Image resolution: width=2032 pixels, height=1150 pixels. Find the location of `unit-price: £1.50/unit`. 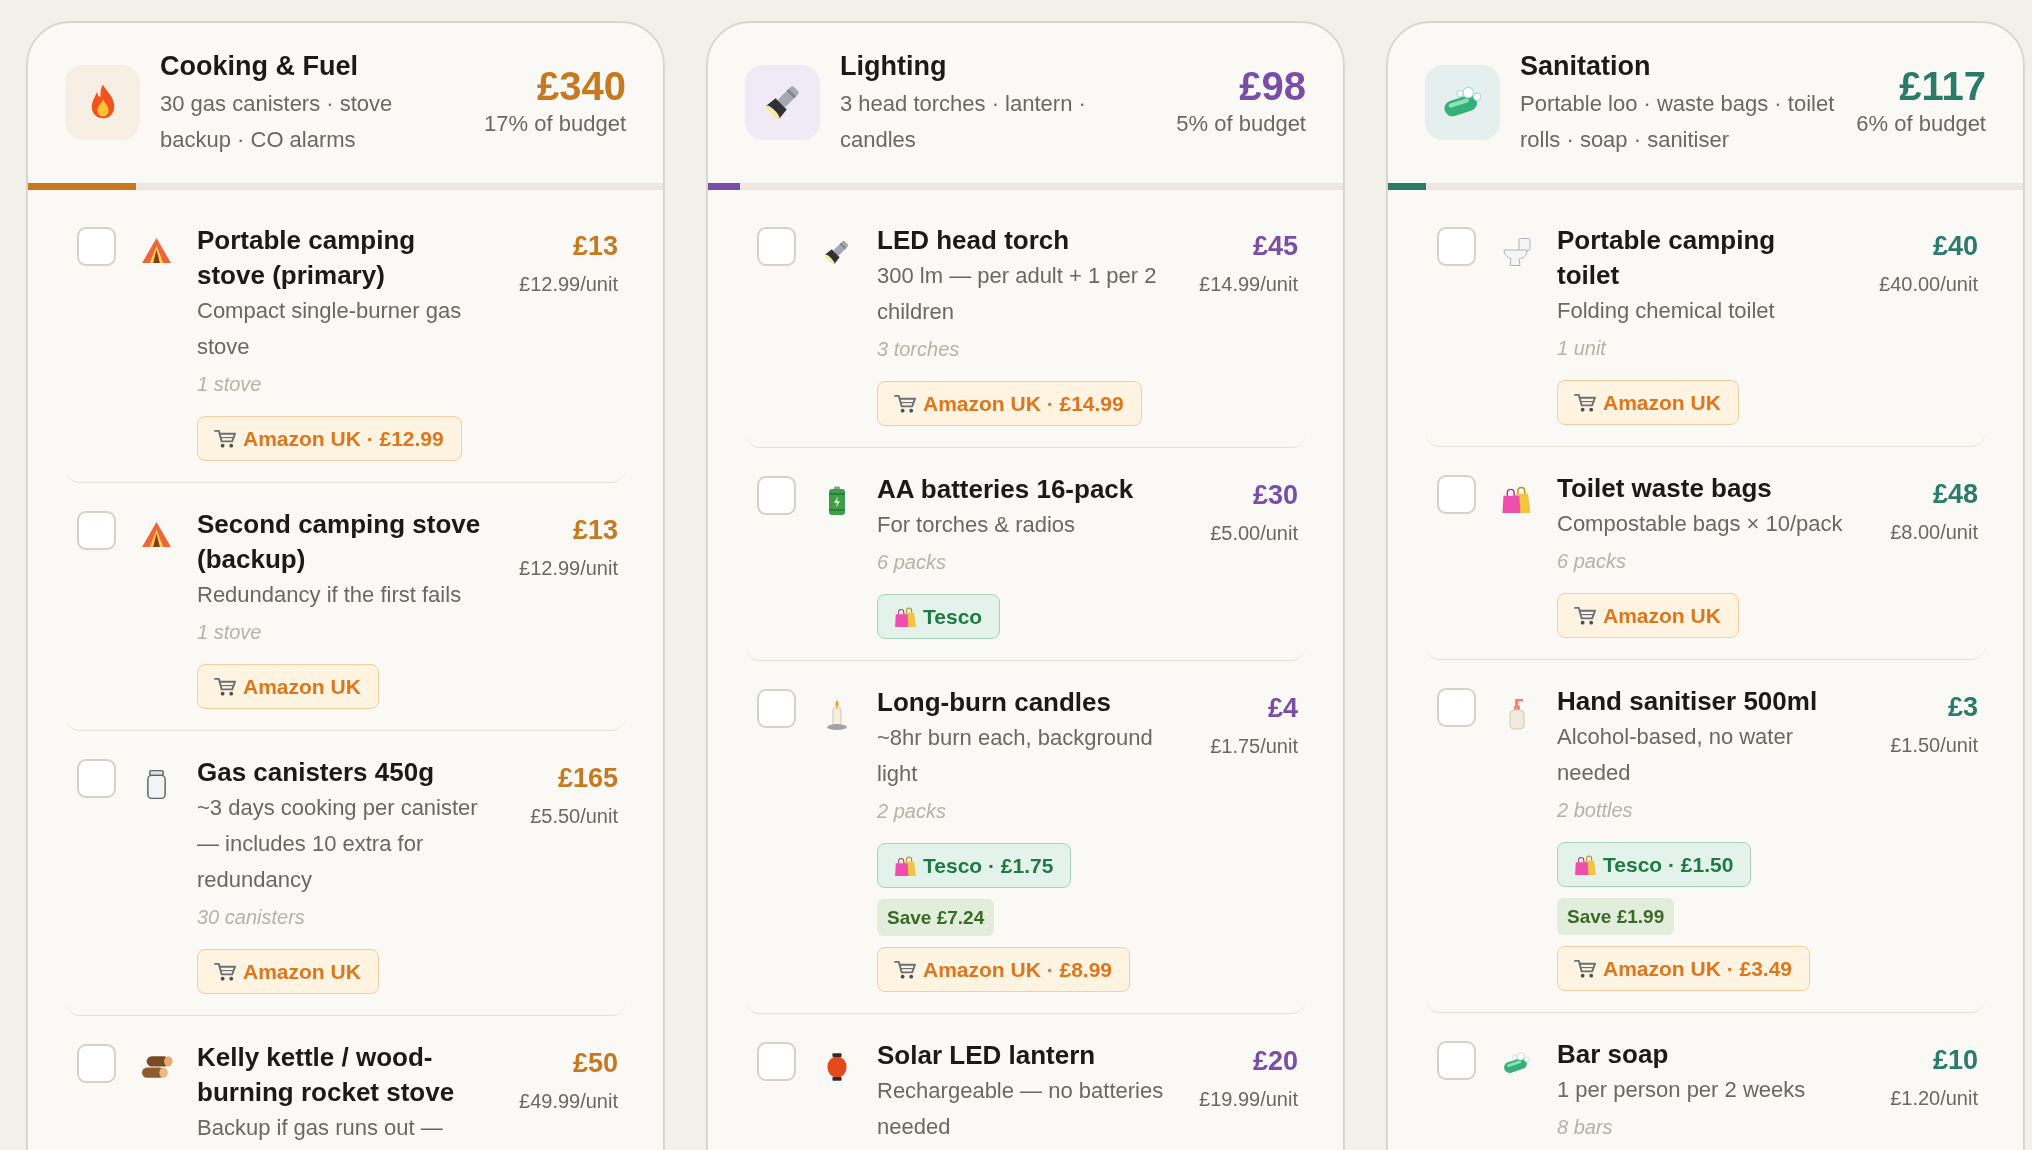

unit-price: £1.50/unit is located at coordinates (1934, 745).